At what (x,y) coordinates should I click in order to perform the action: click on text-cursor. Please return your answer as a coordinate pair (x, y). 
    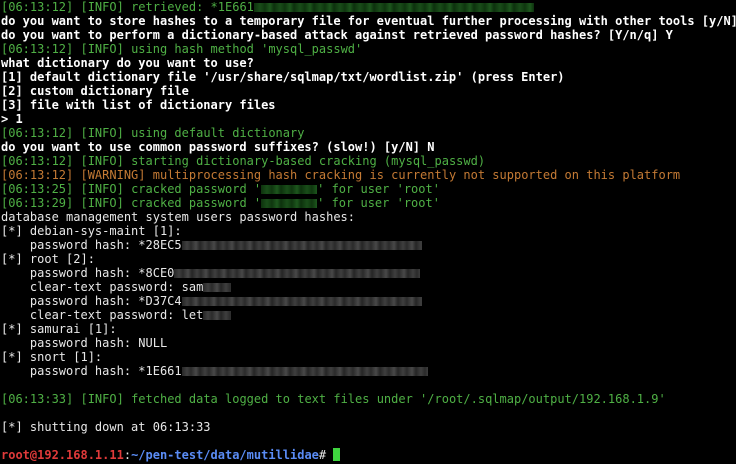
    Looking at the image, I should click on (337, 454).